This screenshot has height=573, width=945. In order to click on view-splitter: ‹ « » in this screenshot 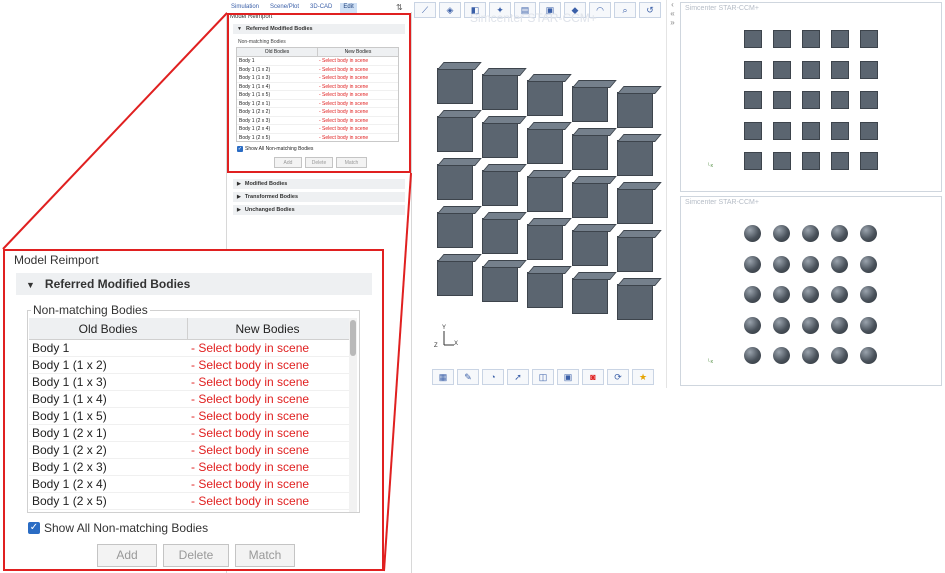, I will do `click(672, 194)`.